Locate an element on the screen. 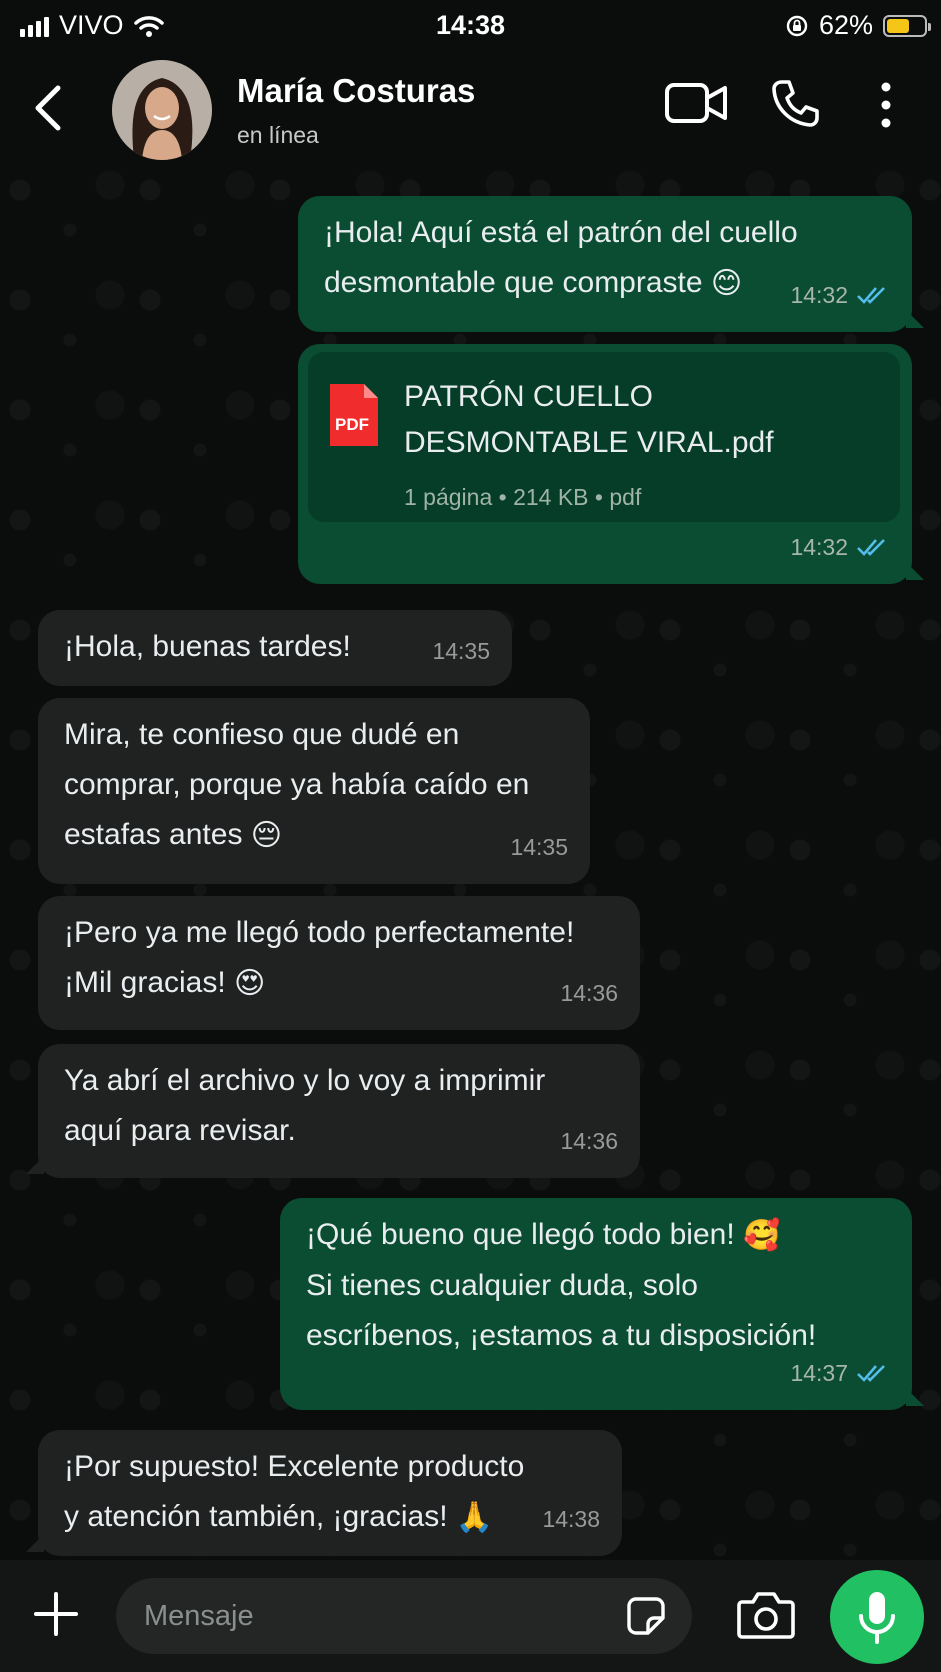 The width and height of the screenshot is (941, 1672). pdf-file-icon: PDF is located at coordinates (354, 415).